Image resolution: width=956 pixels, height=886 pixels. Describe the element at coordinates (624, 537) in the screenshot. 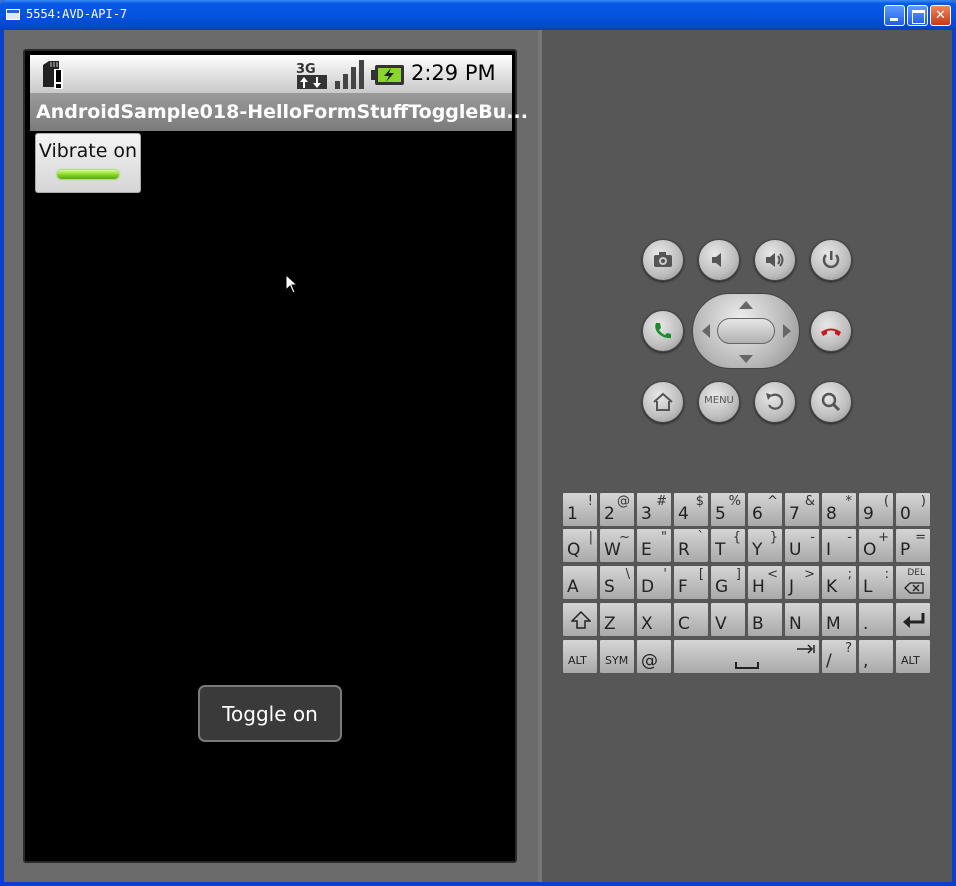

I see `key-alt-label: ~` at that location.